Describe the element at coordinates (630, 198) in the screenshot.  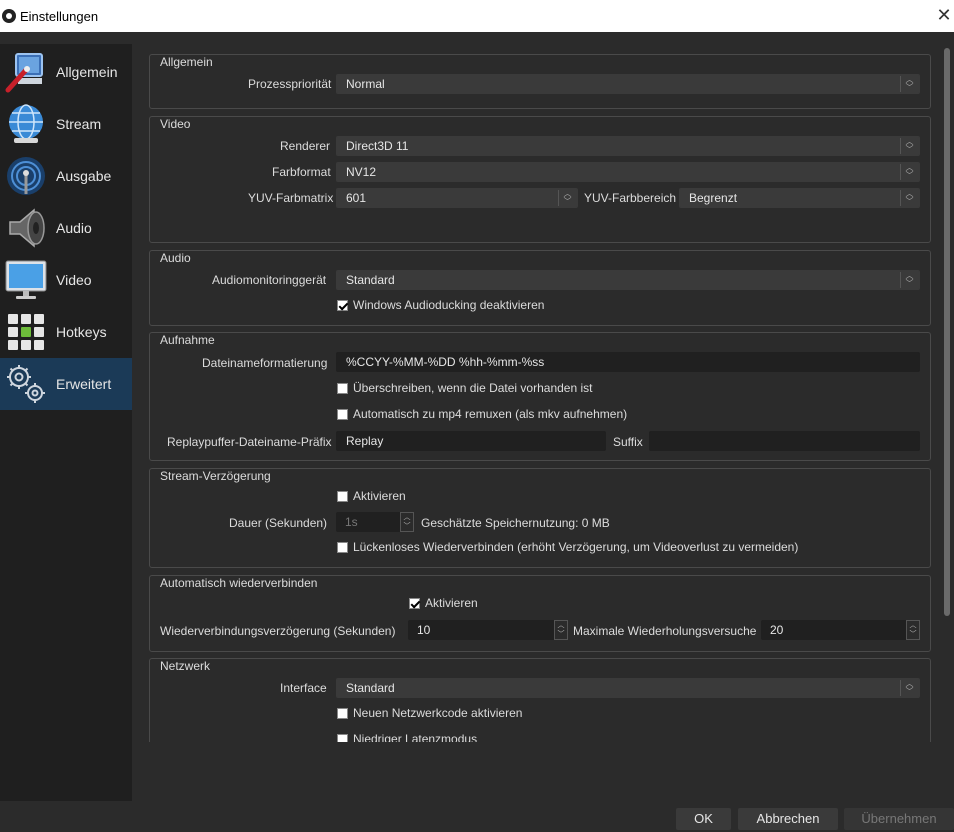
I see `yuv-range-label: YUV-Farbbereich` at that location.